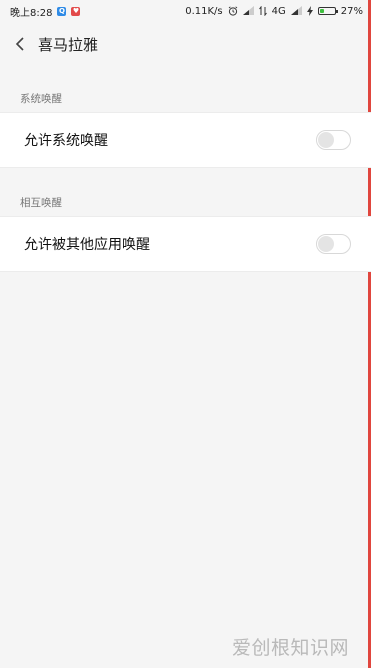 This screenshot has width=371, height=668. What do you see at coordinates (41, 203) in the screenshot?
I see `section-label-mutual-wake: 相互唤醒` at bounding box center [41, 203].